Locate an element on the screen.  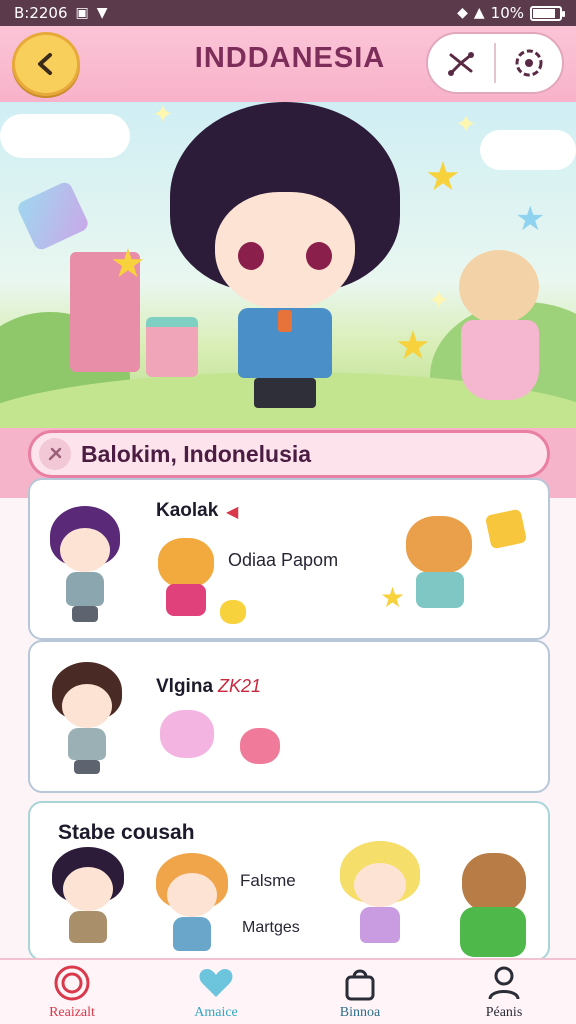
app-header: INDDANESIA is located at coordinates (288, 64).